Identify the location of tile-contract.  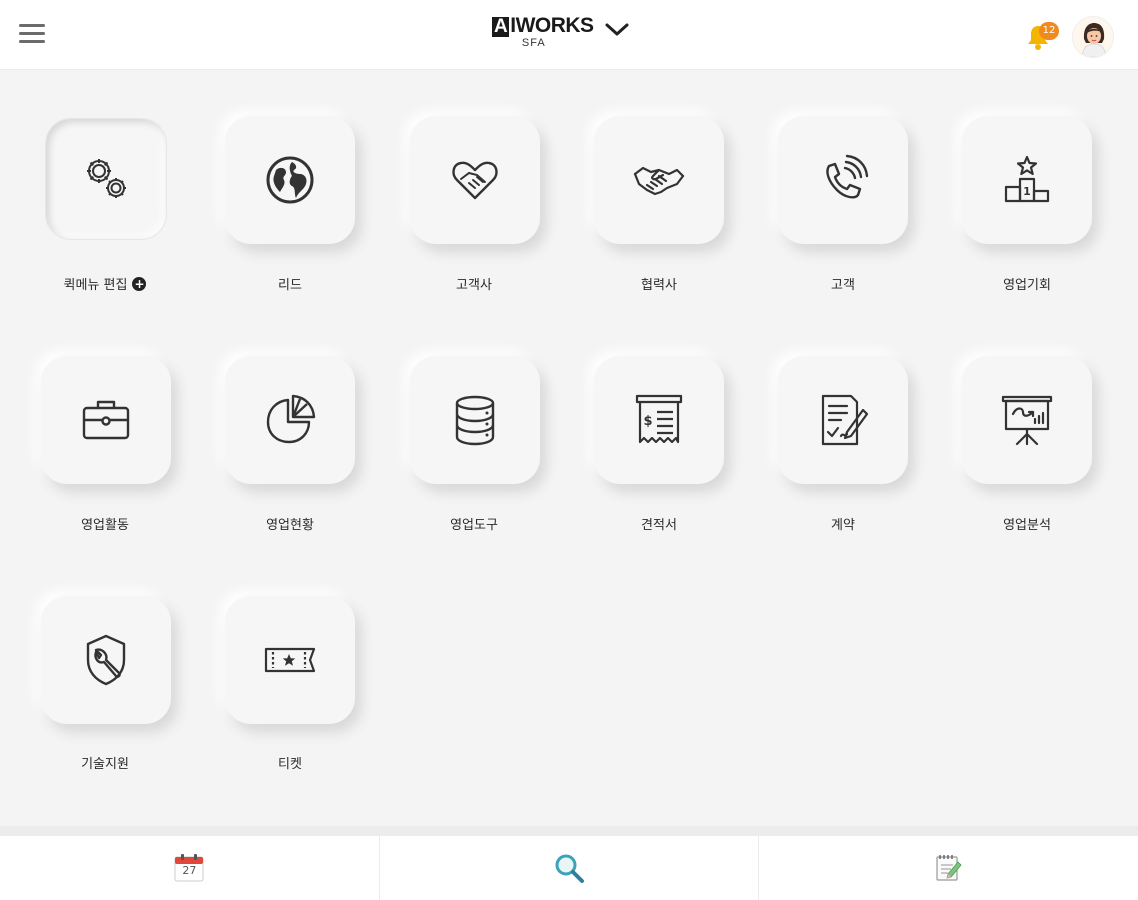
(843, 420).